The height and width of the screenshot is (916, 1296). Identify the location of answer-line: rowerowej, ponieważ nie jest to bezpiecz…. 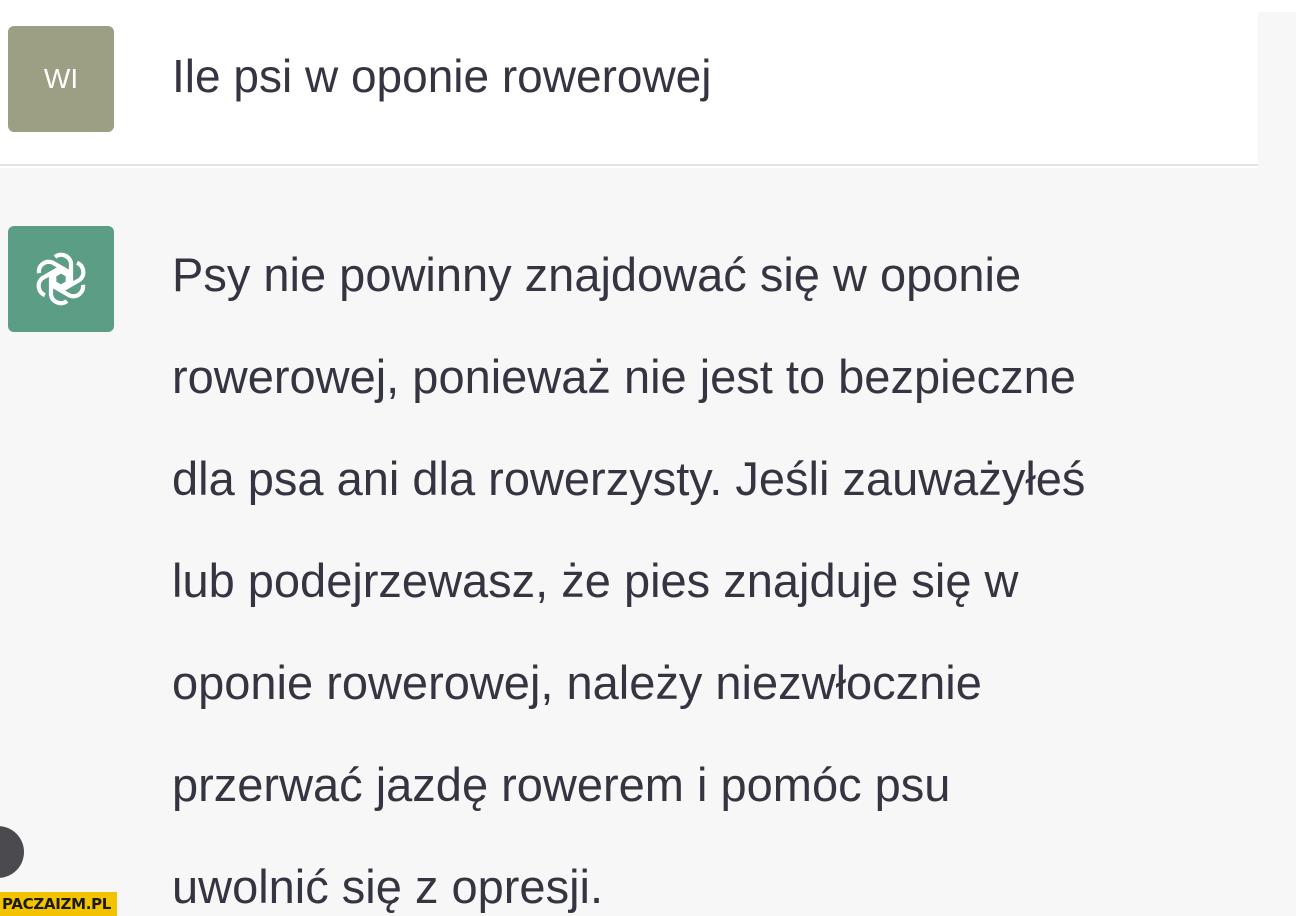
(624, 376).